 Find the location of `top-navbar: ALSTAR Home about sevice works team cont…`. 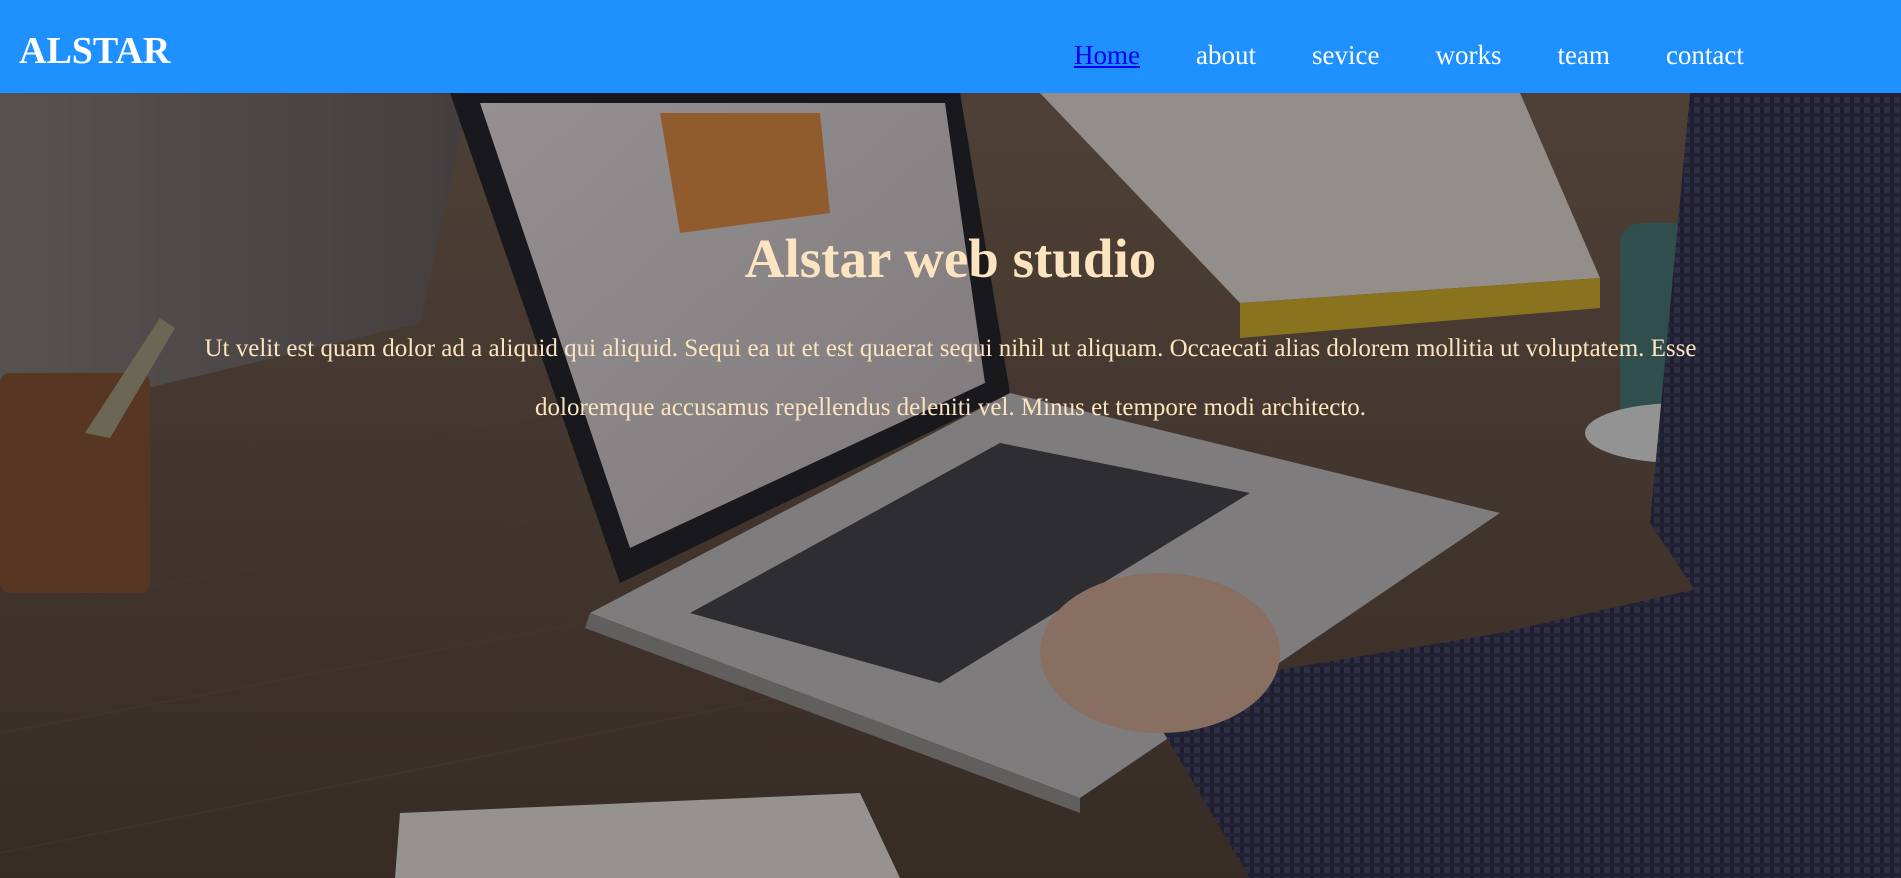

top-navbar: ALSTAR Home about sevice works team cont… is located at coordinates (950, 46).